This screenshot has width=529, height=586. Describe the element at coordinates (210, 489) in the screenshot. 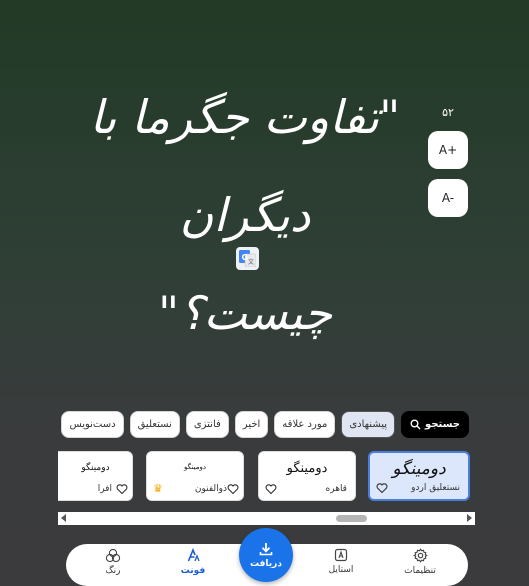

I see `font-name: ذوالفنون` at that location.